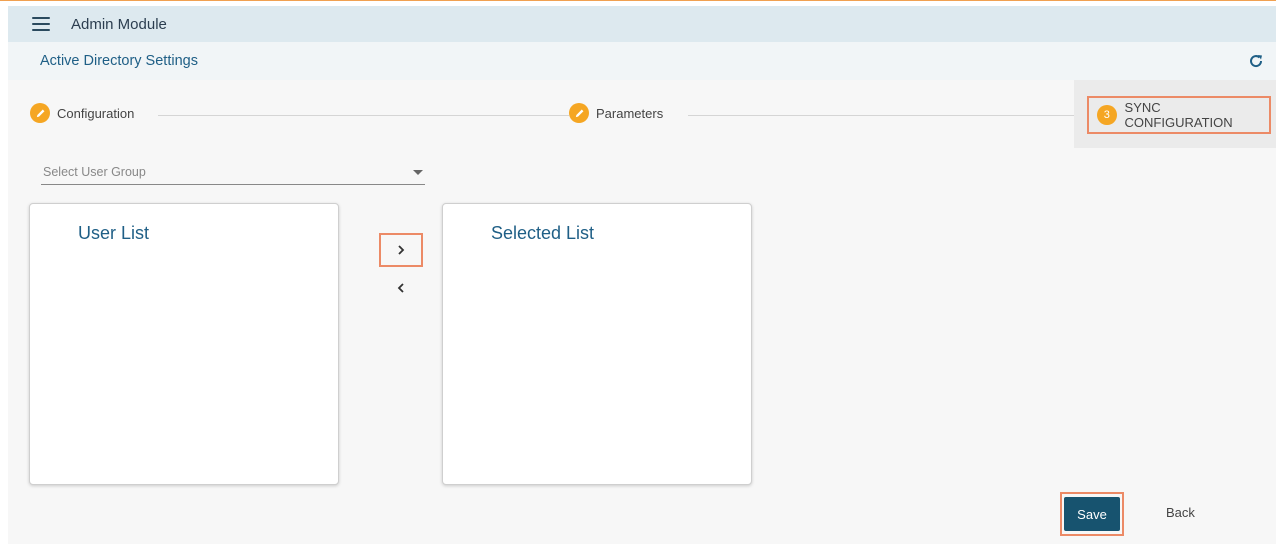 This screenshot has height=544, width=1276. I want to click on move-right-button, so click(401, 250).